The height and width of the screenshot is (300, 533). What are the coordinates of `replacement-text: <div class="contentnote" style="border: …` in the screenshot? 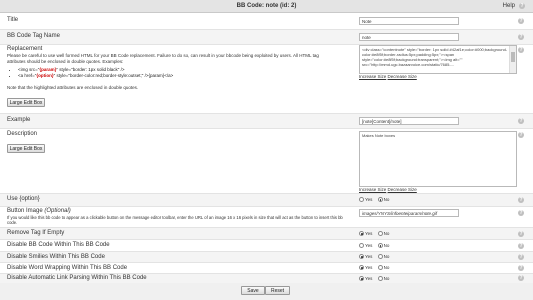 It's located at (435, 57).